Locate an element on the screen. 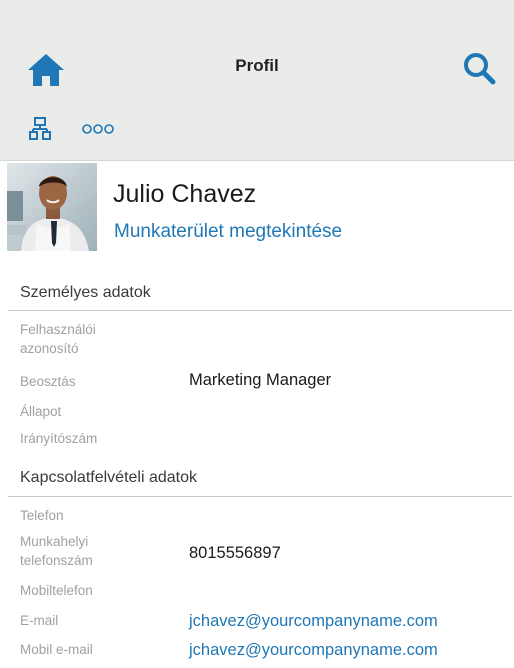 This screenshot has height=668, width=514. search-icon is located at coordinates (480, 69).